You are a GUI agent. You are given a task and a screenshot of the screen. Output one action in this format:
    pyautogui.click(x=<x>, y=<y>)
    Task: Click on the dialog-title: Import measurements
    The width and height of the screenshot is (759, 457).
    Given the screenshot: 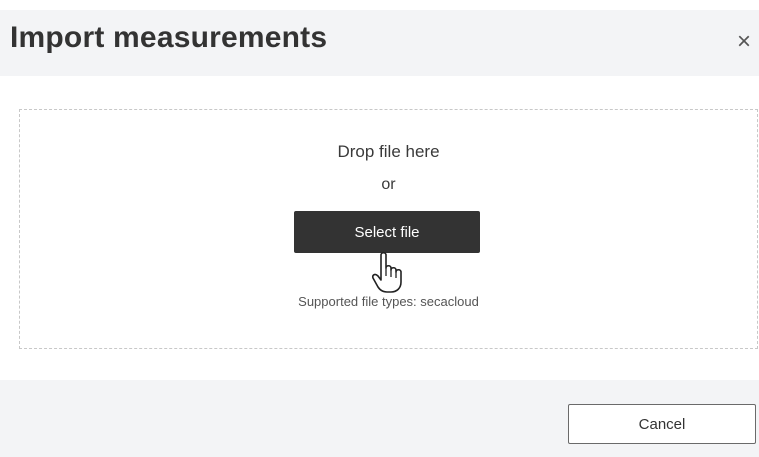 What is the action you would take?
    pyautogui.click(x=169, y=37)
    